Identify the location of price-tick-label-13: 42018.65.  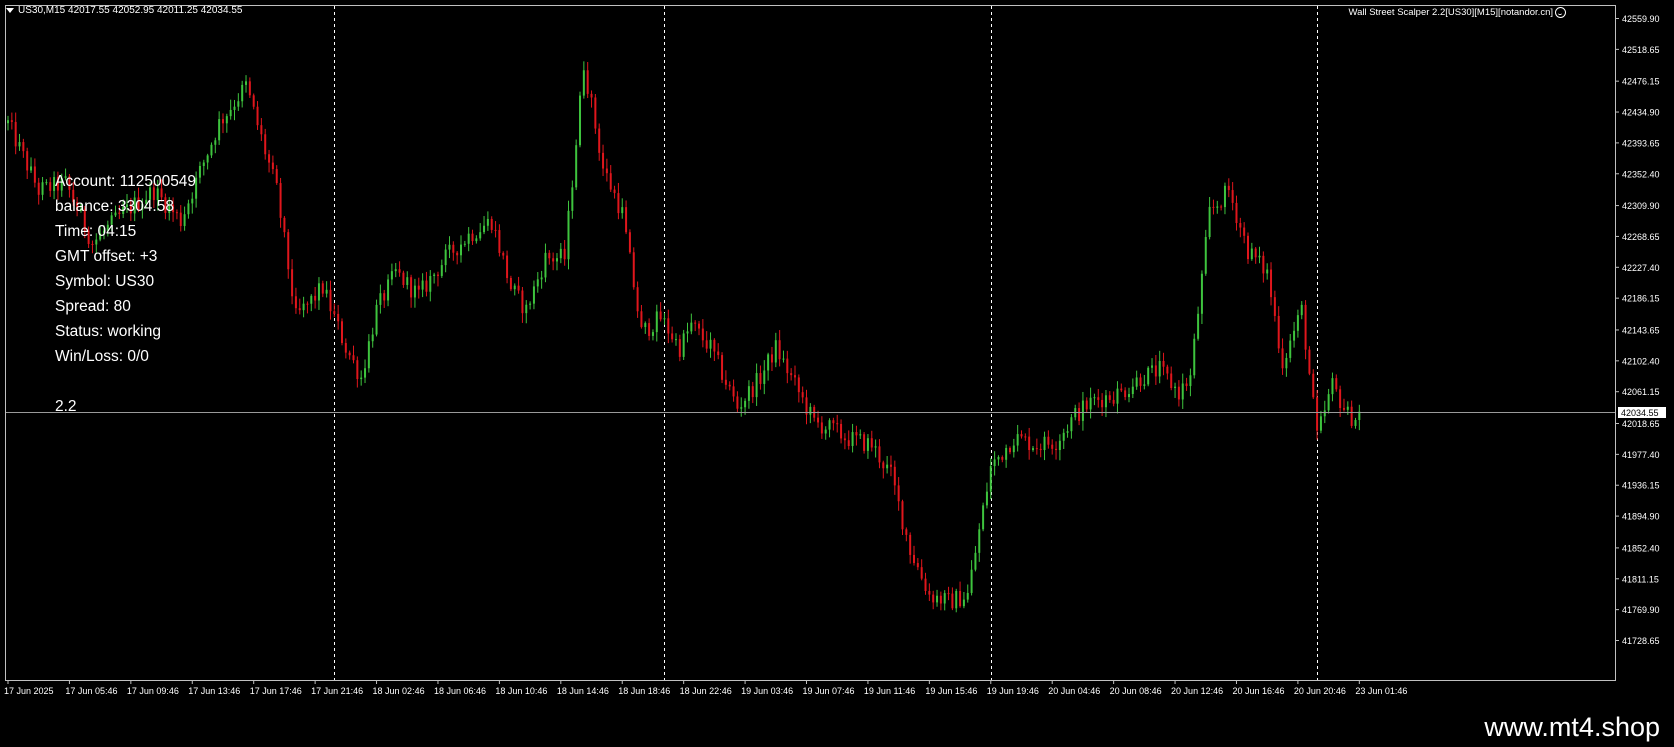
(1641, 424).